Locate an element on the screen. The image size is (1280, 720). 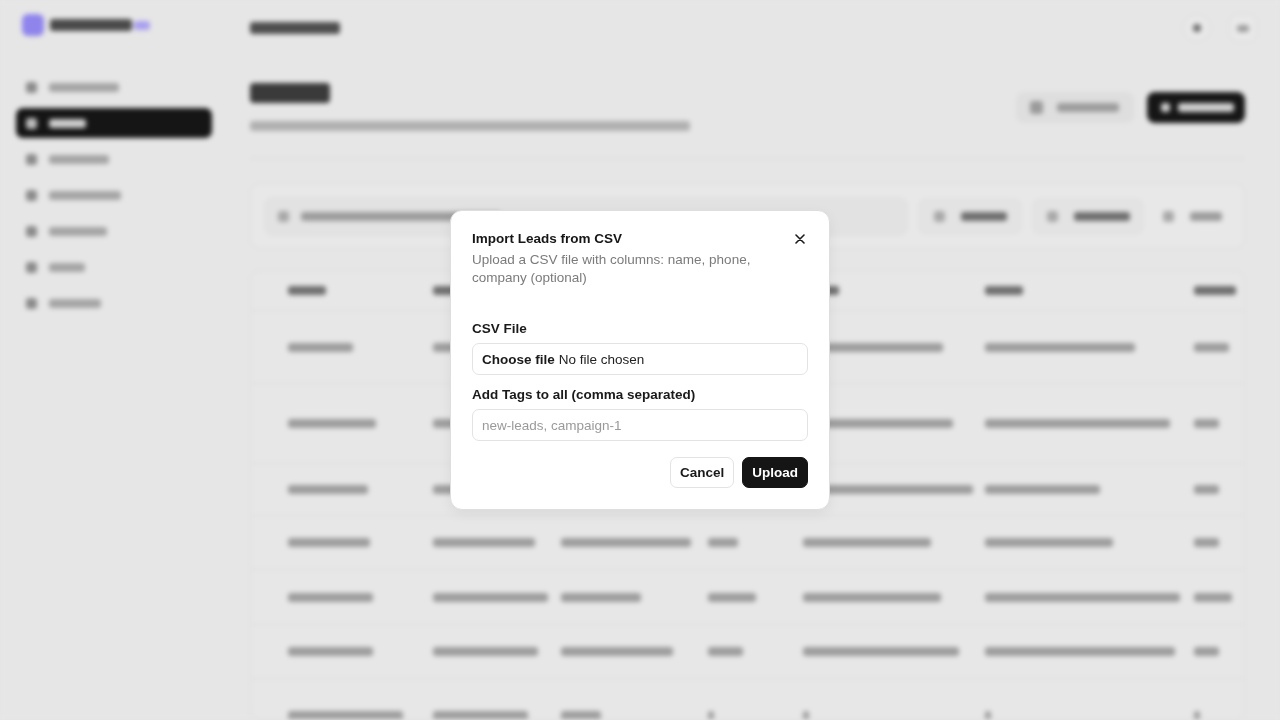
cancel-button: Cancel is located at coordinates (702, 472).